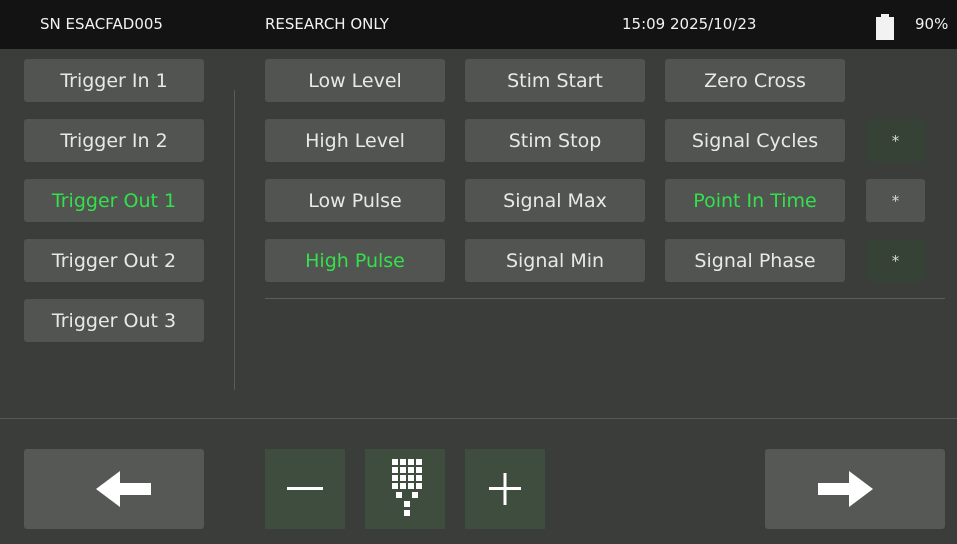 Image resolution: width=957 pixels, height=544 pixels. What do you see at coordinates (755, 200) in the screenshot?
I see `point-in-time-button: Point In Time` at bounding box center [755, 200].